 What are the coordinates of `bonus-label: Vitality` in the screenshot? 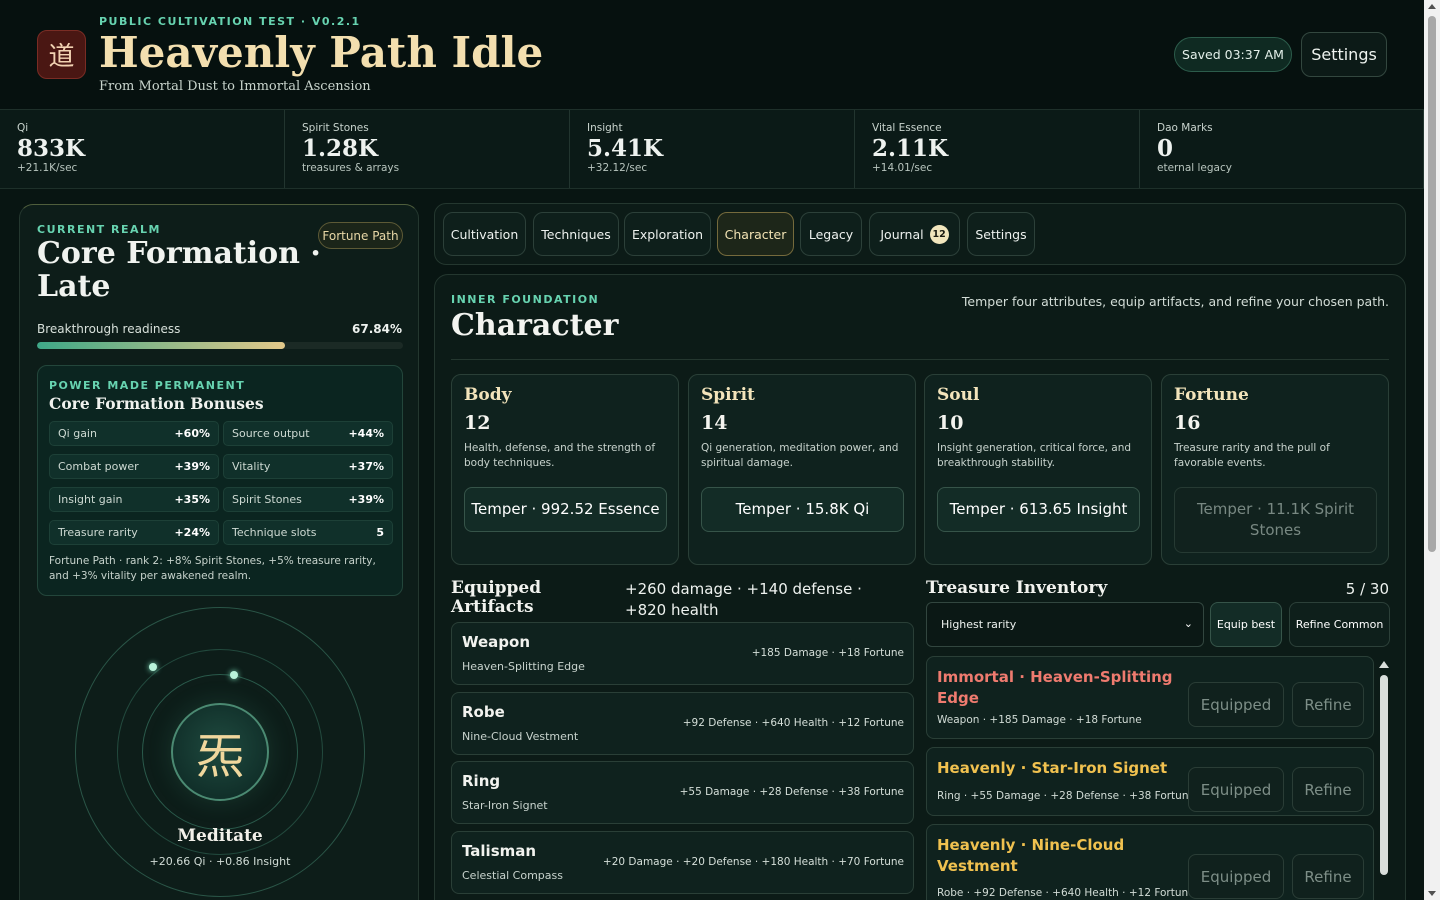 It's located at (251, 466).